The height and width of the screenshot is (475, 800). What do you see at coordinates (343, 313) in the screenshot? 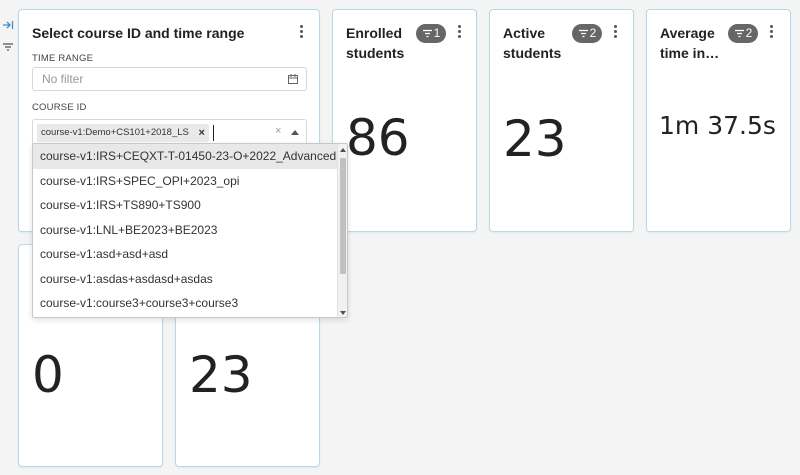
I see `scroll-down-arrow` at bounding box center [343, 313].